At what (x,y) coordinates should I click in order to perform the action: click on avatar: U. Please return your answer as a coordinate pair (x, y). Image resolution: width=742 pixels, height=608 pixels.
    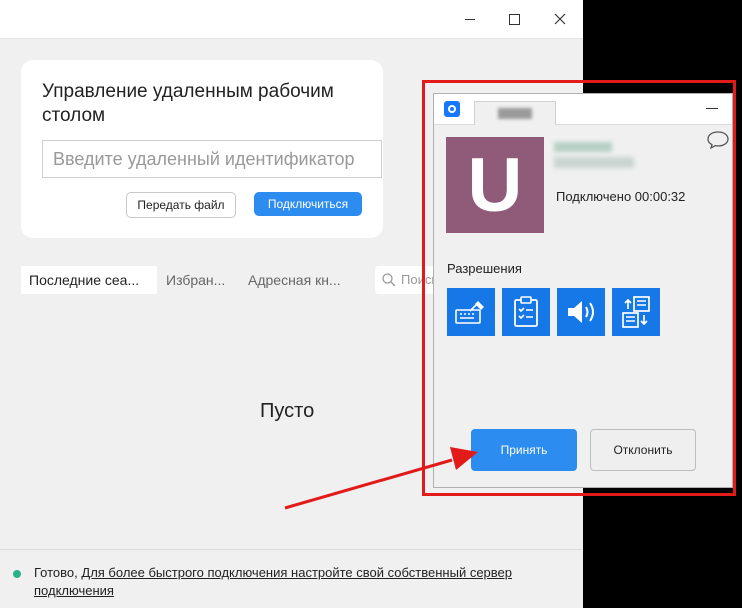
    Looking at the image, I should click on (495, 185).